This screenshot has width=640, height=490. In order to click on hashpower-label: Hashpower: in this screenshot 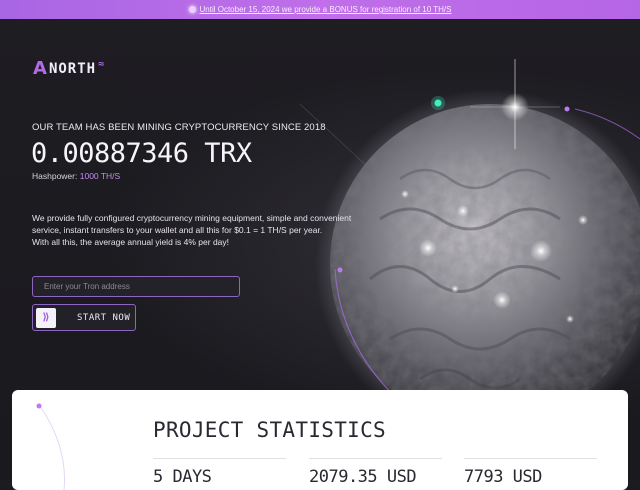, I will do `click(55, 176)`.